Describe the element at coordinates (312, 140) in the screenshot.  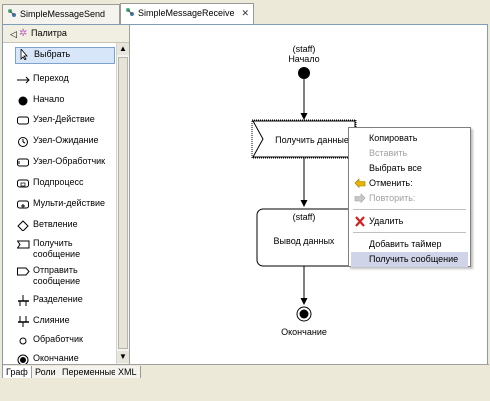
I see `receive-node-label: Получить данные` at that location.